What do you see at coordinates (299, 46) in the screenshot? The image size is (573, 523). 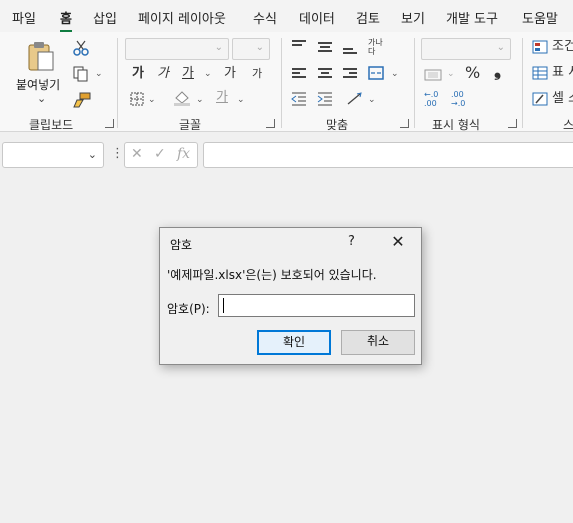 I see `align-top-icon` at bounding box center [299, 46].